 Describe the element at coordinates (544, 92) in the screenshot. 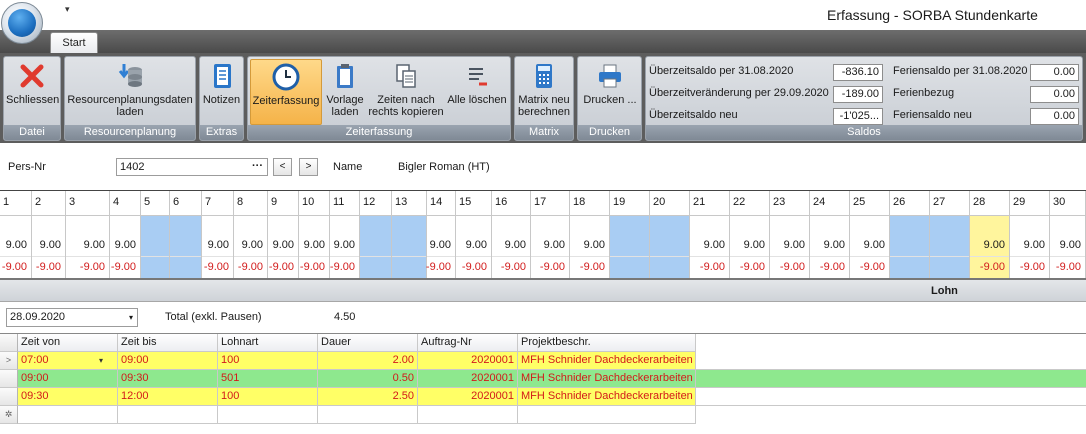

I see `recalculate-matrix-button: Matrix neu berechnen` at that location.